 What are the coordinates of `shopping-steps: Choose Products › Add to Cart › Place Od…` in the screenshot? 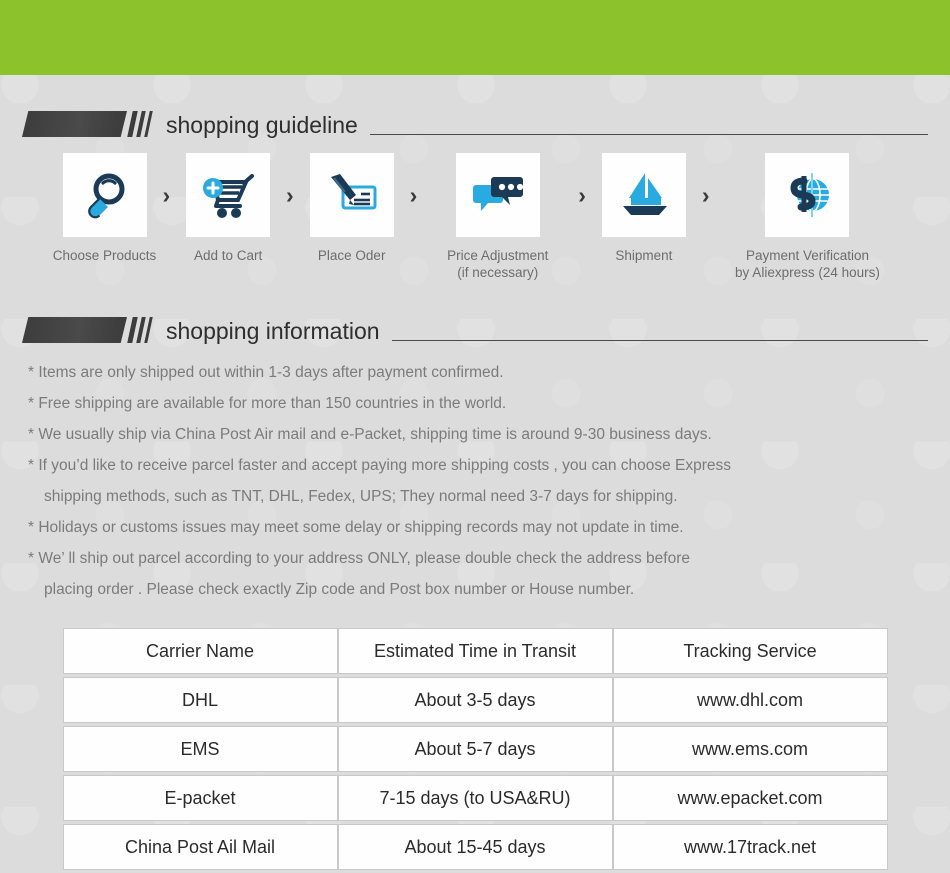 It's located at (475, 217).